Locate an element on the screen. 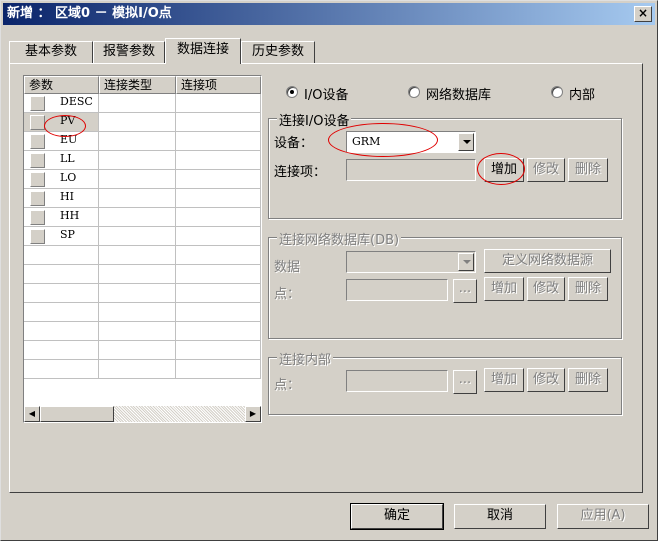 The image size is (658, 541). tab-data-connection: 数据连接 is located at coordinates (203, 51).